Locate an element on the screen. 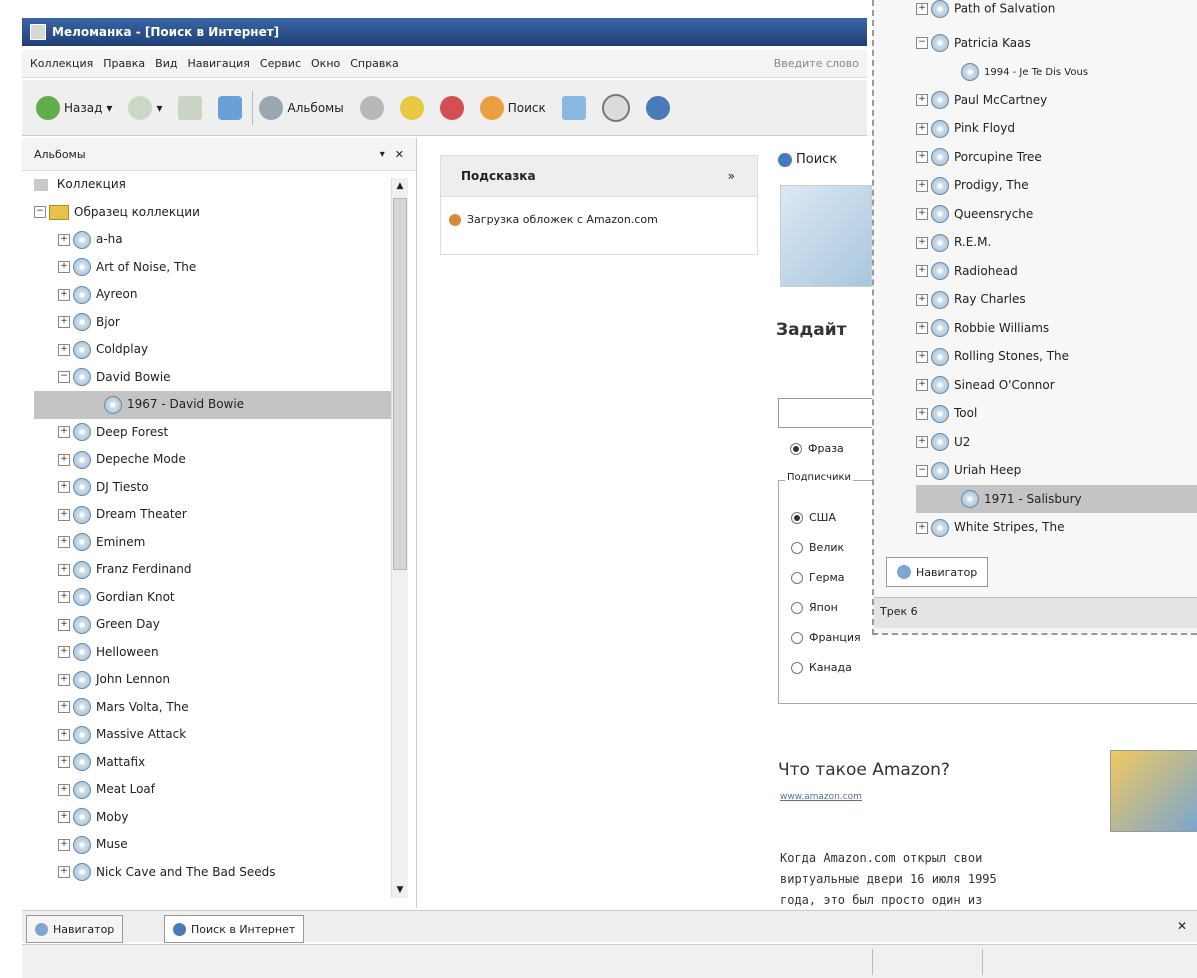  tree-item: + Mattafix is located at coordinates (225, 763).